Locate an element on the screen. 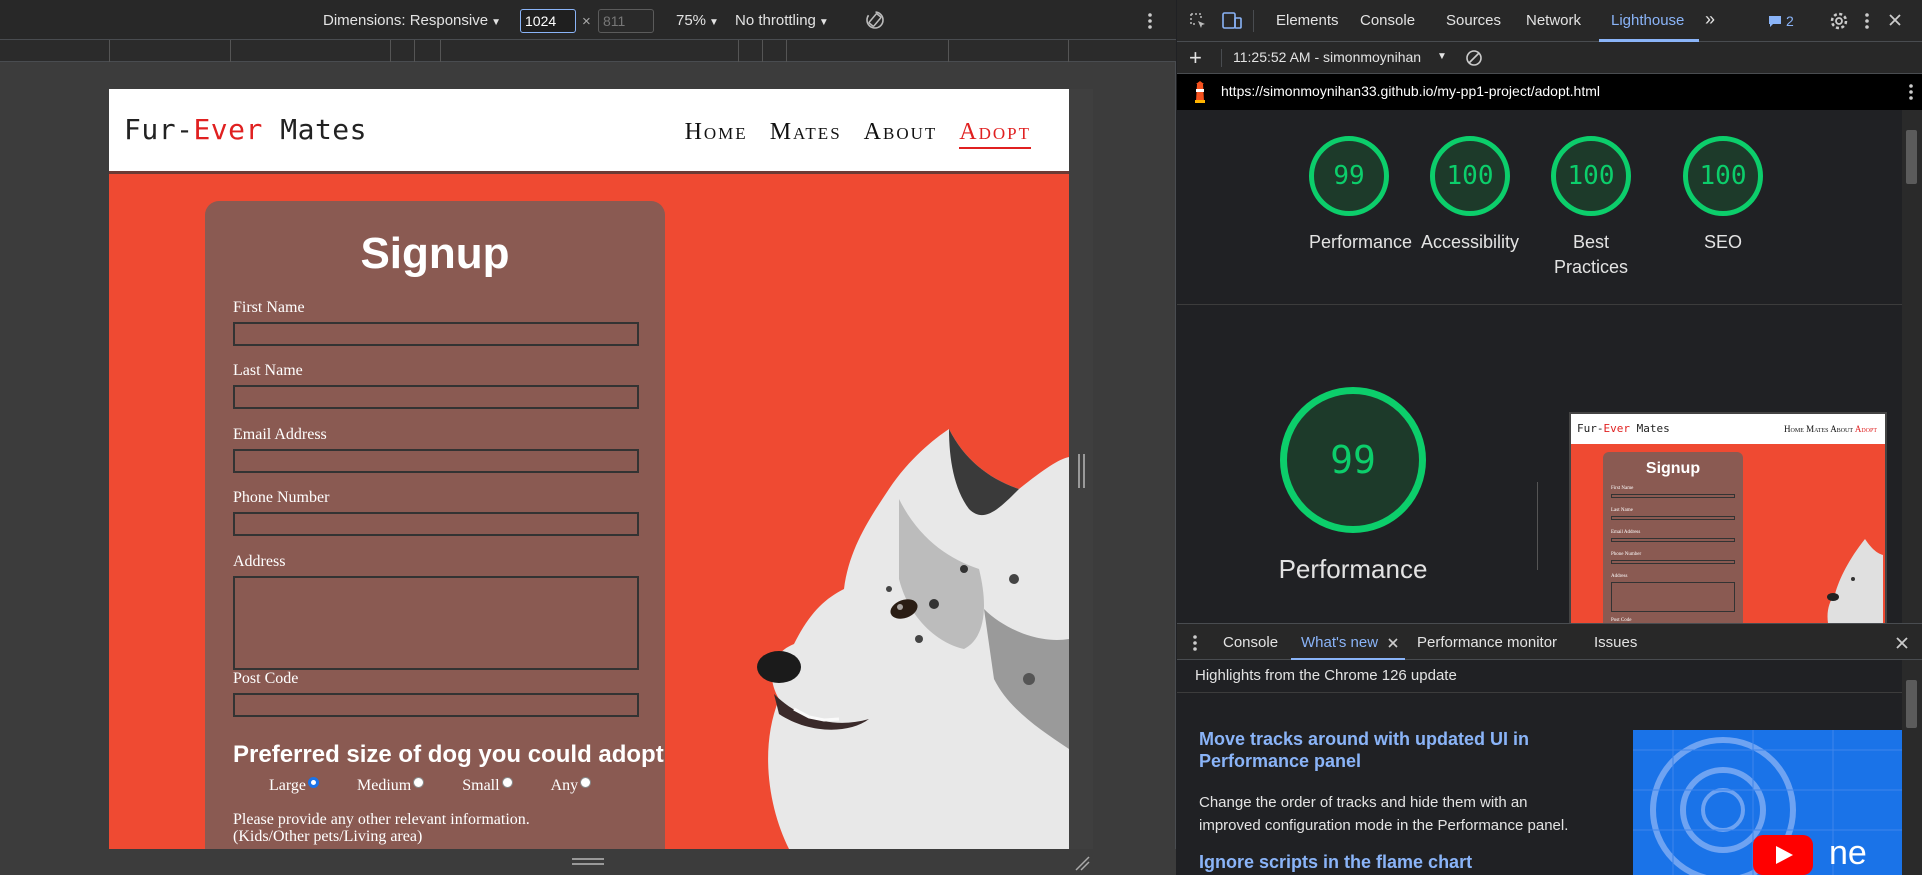 The height and width of the screenshot is (875, 1922). tab-lighthouse: Lighthouse is located at coordinates (1647, 20).